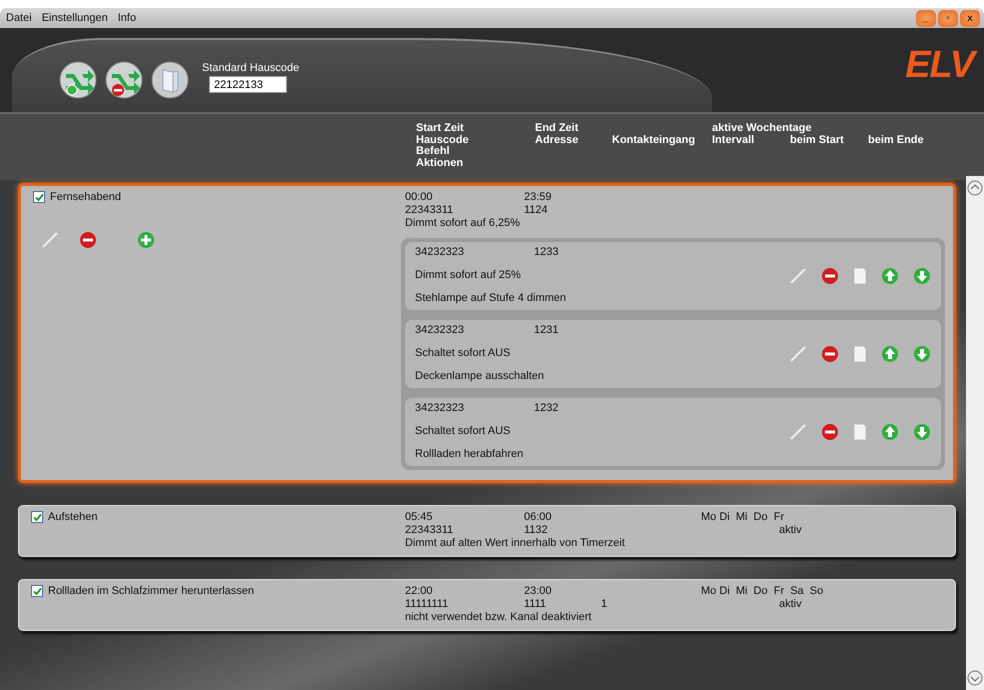 This screenshot has height=690, width=984. Describe the element at coordinates (248, 84) in the screenshot. I see `hauscode-field: 22122133` at that location.